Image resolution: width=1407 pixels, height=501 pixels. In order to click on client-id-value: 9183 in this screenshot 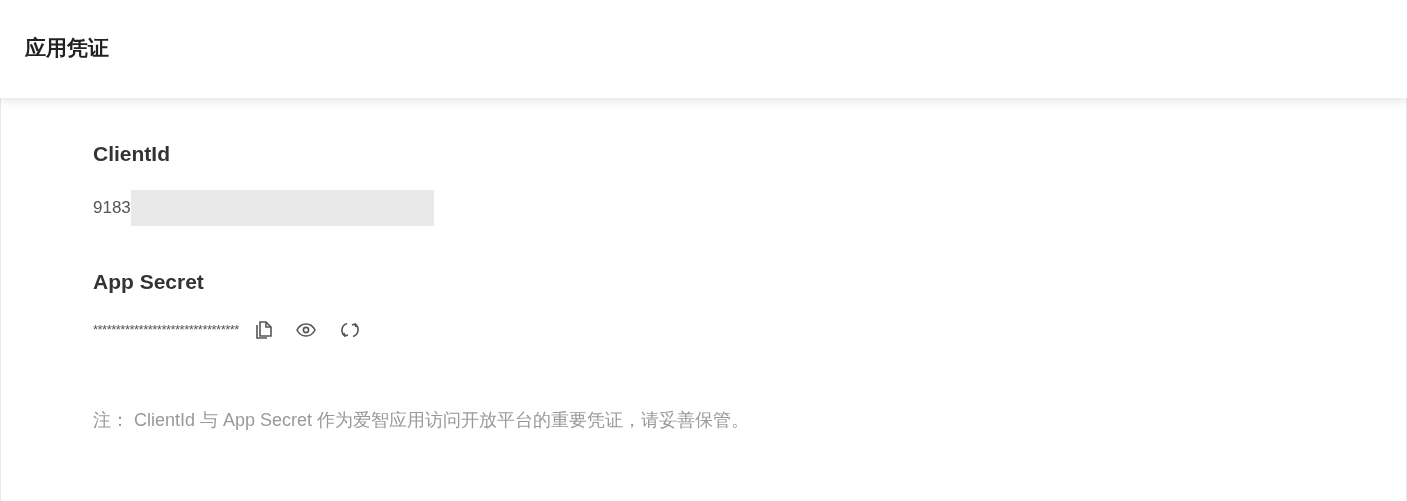, I will do `click(112, 207)`.